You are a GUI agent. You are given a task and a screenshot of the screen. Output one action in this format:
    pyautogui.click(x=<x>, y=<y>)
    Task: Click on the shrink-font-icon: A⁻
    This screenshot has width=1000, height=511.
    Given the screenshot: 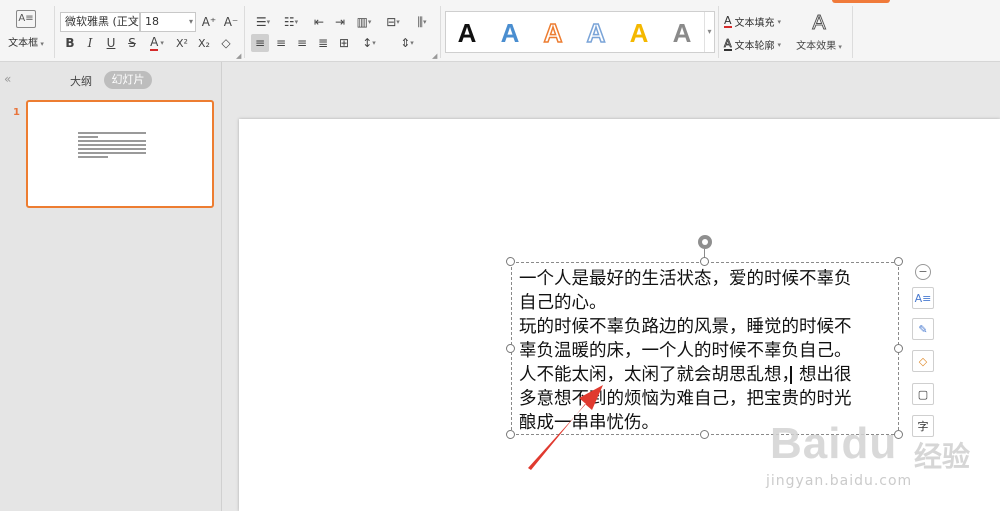 What is the action you would take?
    pyautogui.click(x=231, y=22)
    